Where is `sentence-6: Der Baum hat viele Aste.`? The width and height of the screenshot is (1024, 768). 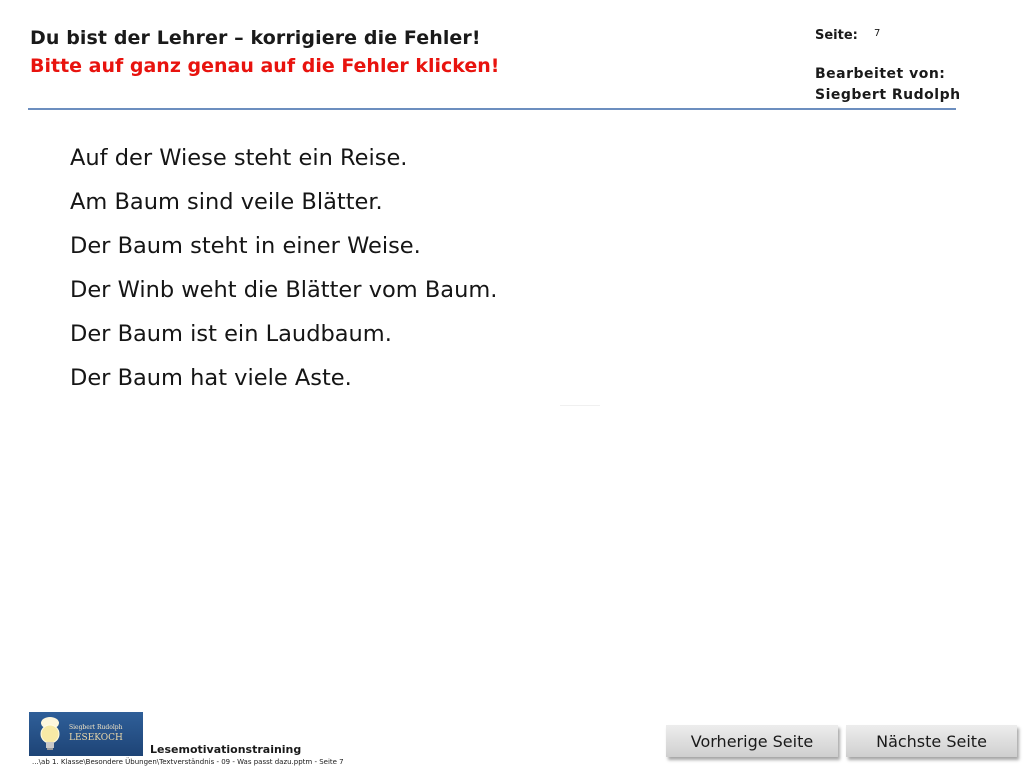
sentence-6: Der Baum hat viele Aste. is located at coordinates (283, 384).